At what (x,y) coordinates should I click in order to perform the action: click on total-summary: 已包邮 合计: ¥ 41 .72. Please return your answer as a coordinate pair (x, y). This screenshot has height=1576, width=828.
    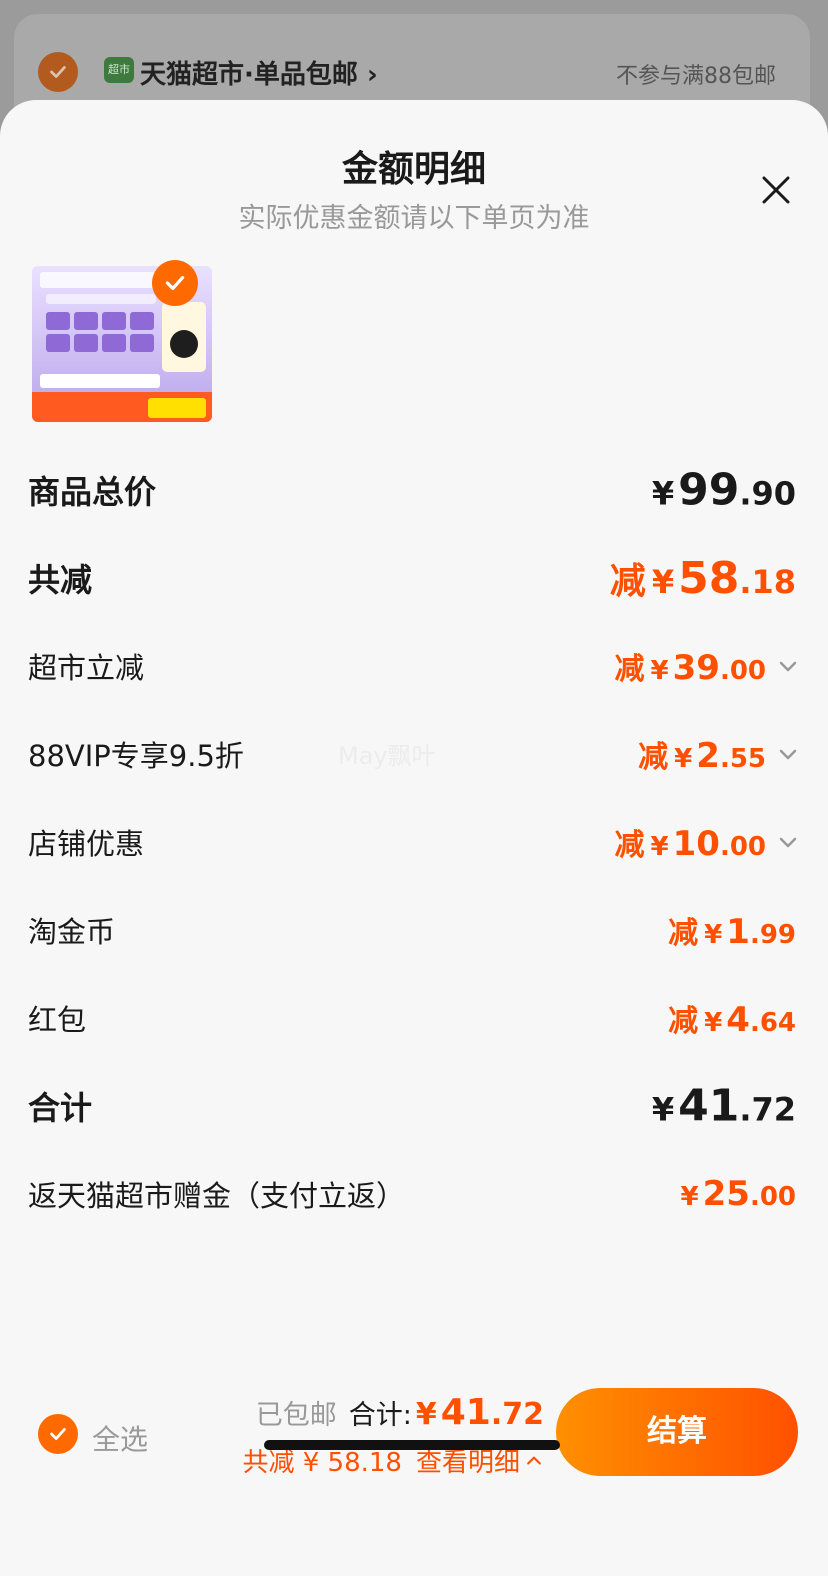
    Looking at the image, I should click on (400, 1412).